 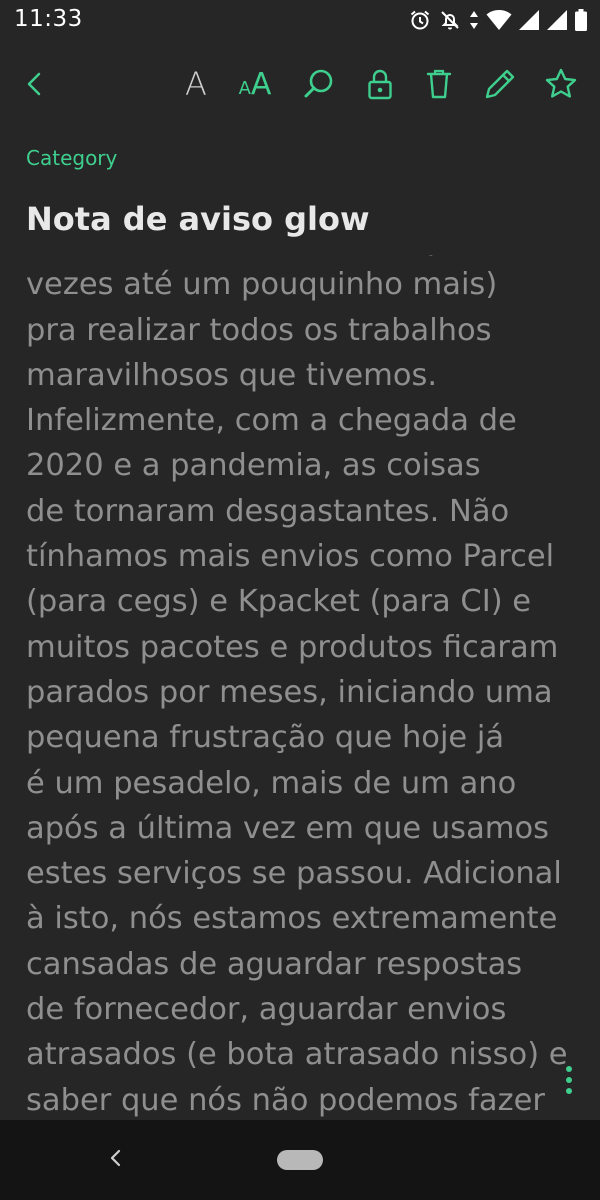 I want to click on note-body-line: de tornaram desgastantes. Não, so click(x=268, y=511).